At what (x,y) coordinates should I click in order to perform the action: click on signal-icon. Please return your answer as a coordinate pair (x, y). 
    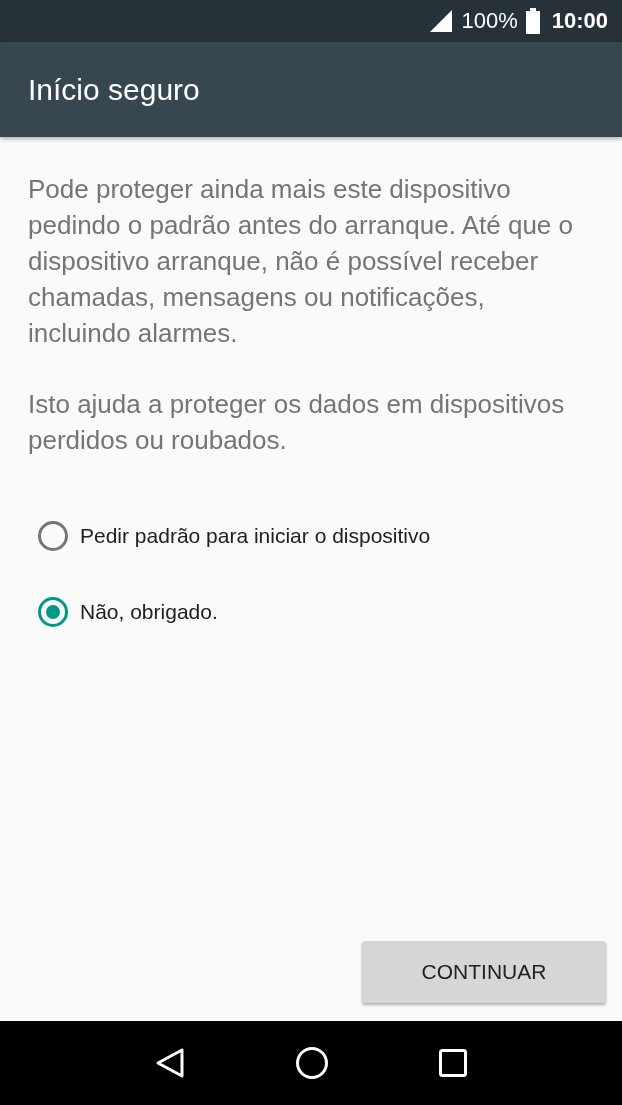
    Looking at the image, I should click on (441, 21).